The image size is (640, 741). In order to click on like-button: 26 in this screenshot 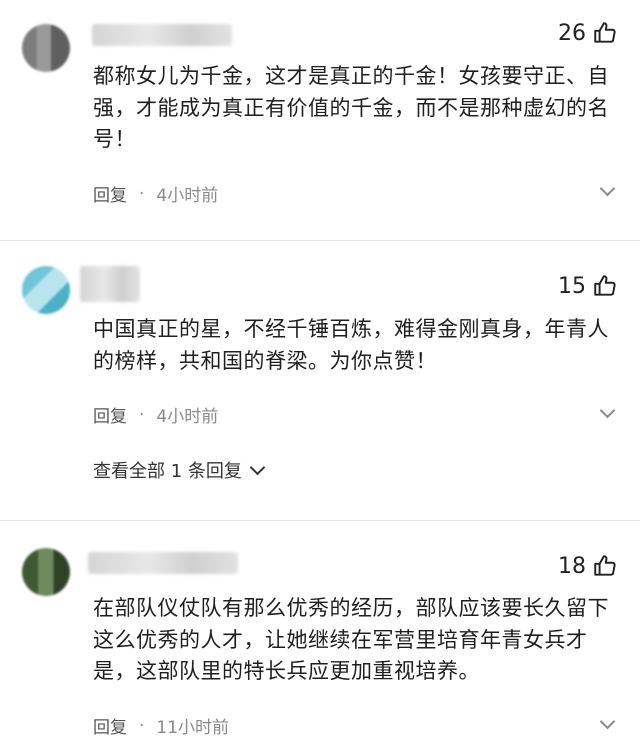, I will do `click(588, 33)`.